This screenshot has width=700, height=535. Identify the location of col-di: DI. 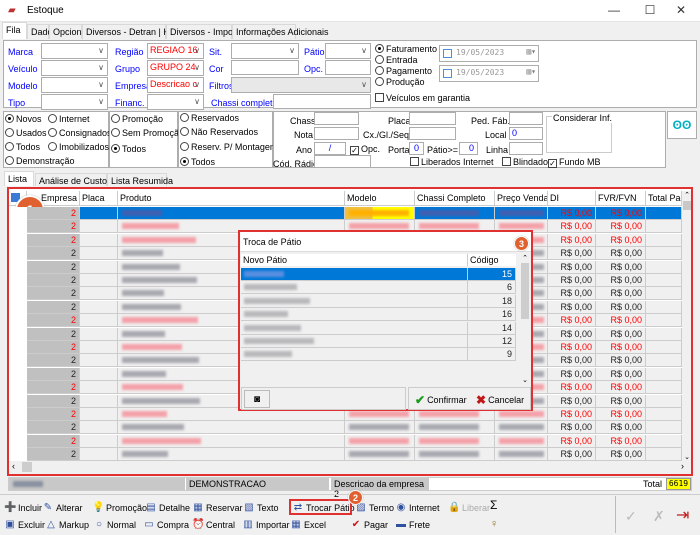
(572, 198).